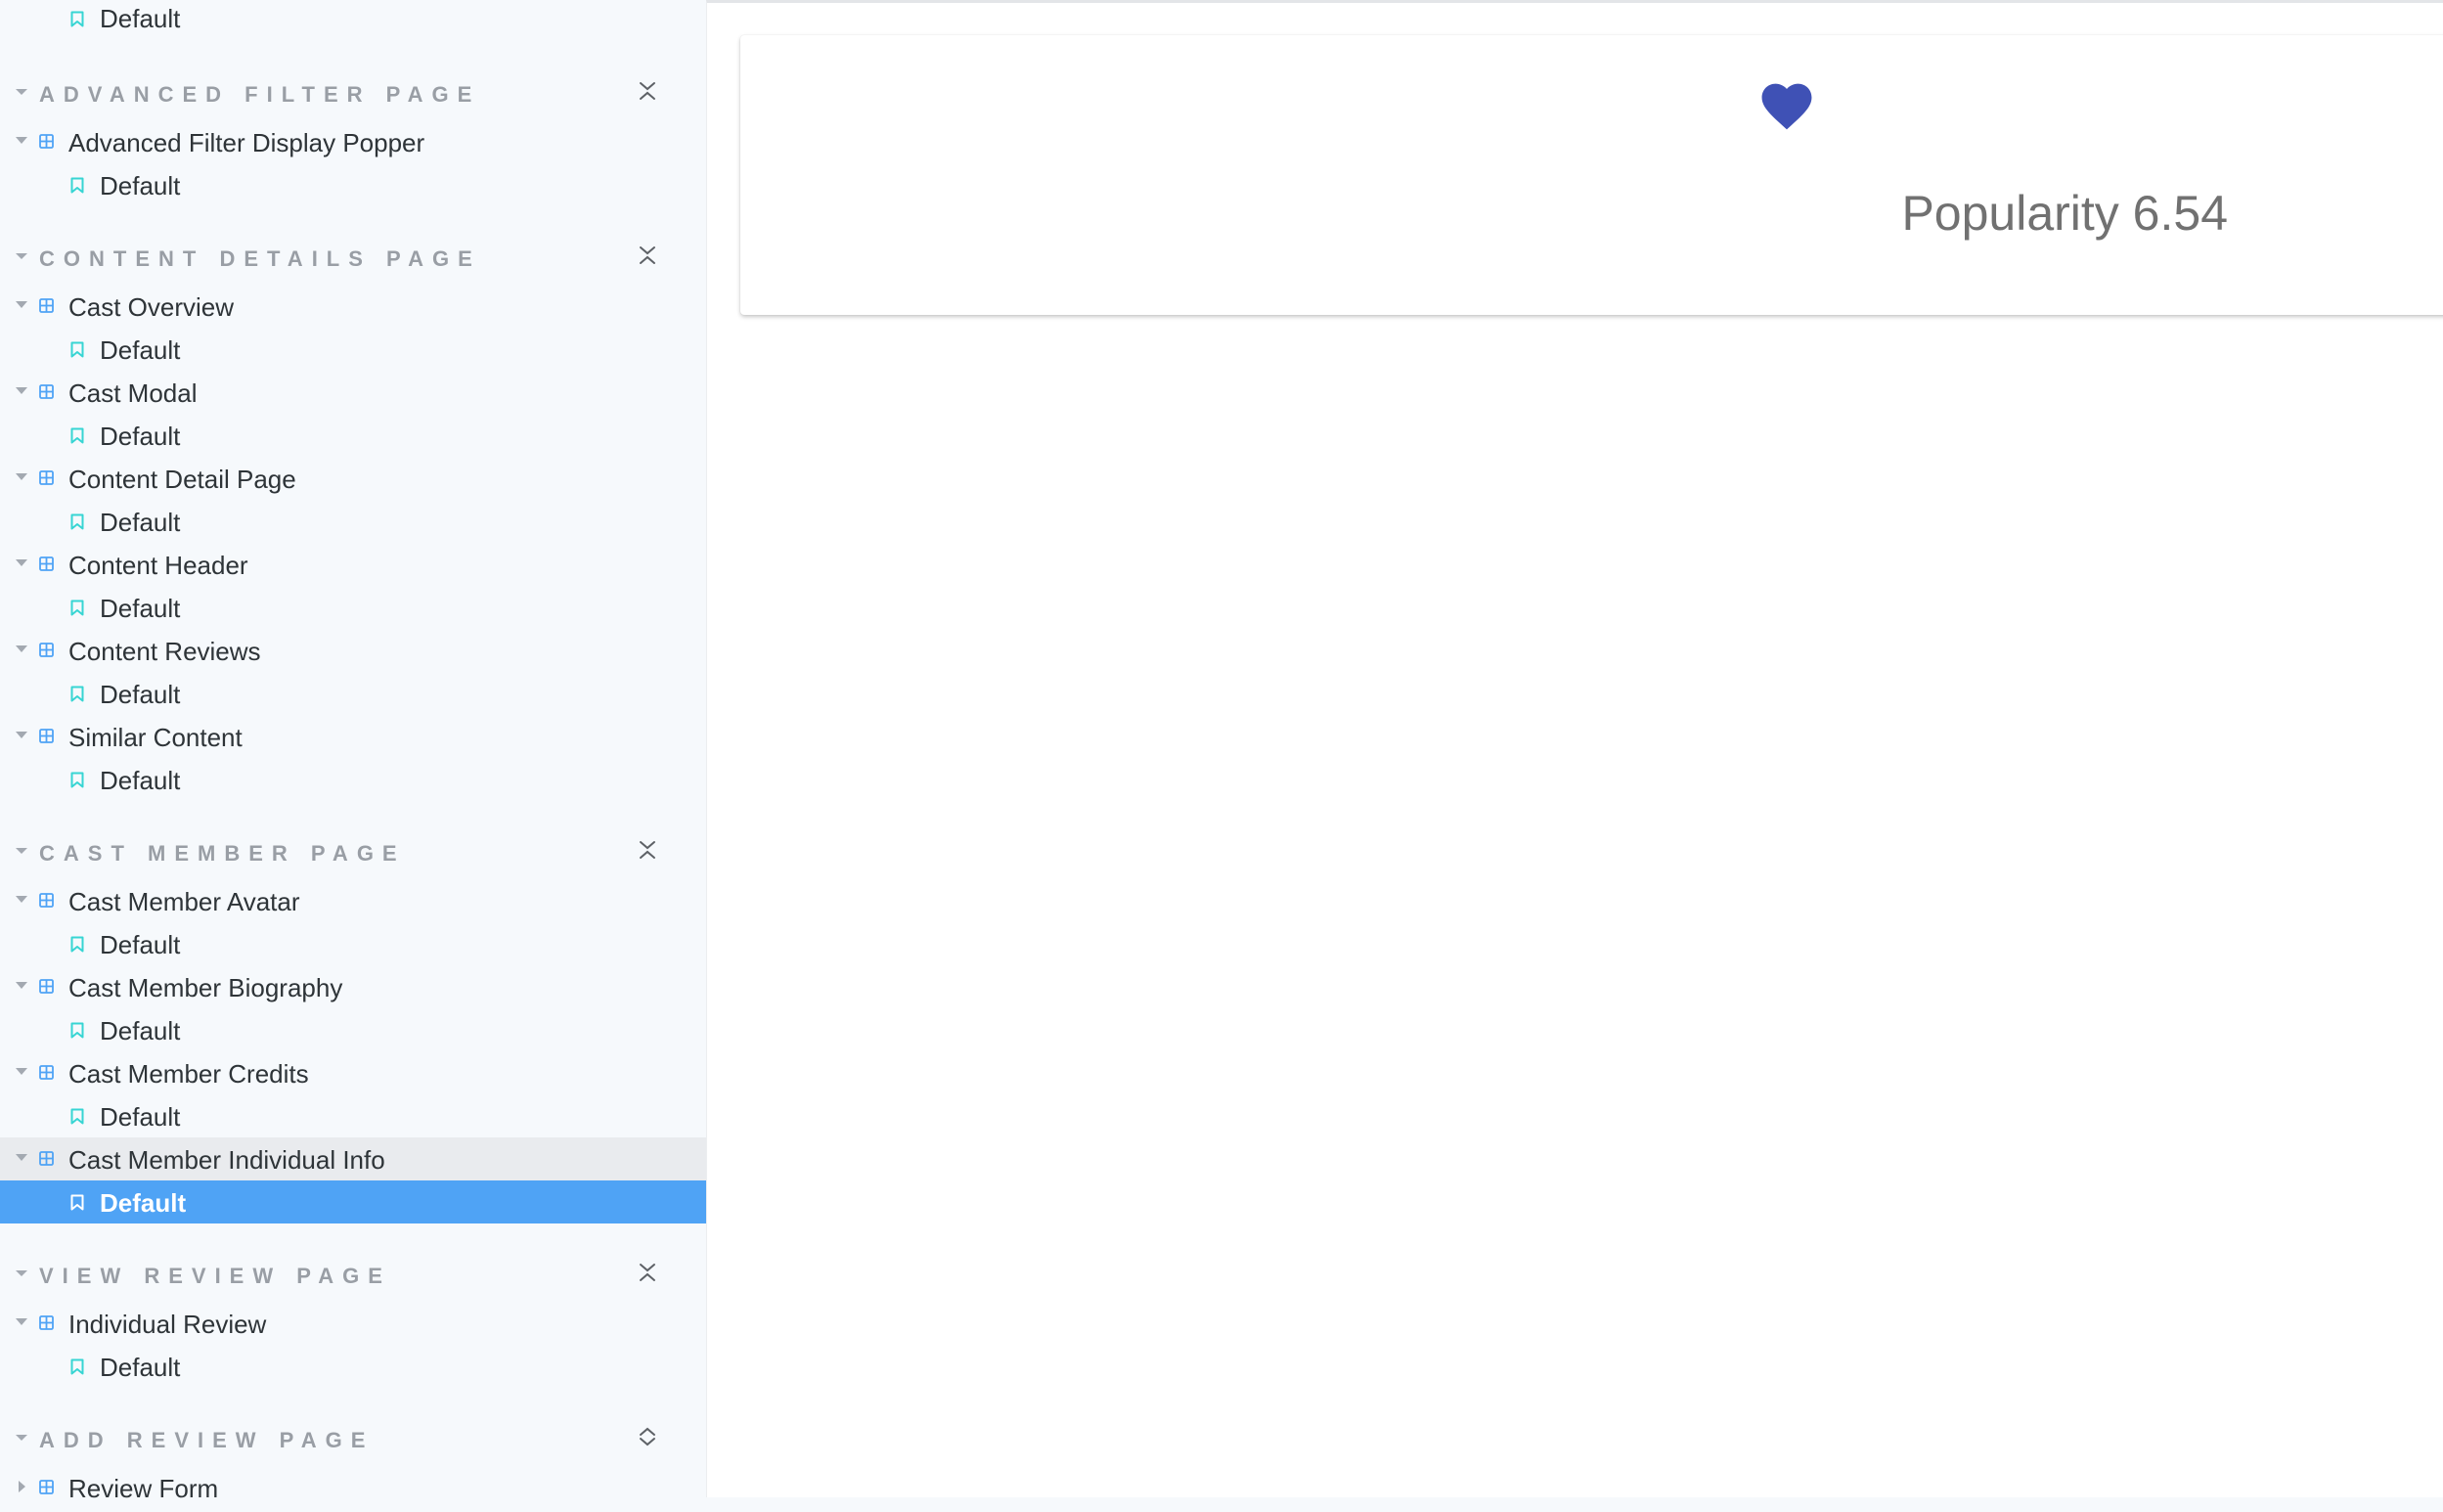 The width and height of the screenshot is (2443, 1512). Describe the element at coordinates (2064, 214) in the screenshot. I see `popularity-text: Popularity 6.54` at that location.